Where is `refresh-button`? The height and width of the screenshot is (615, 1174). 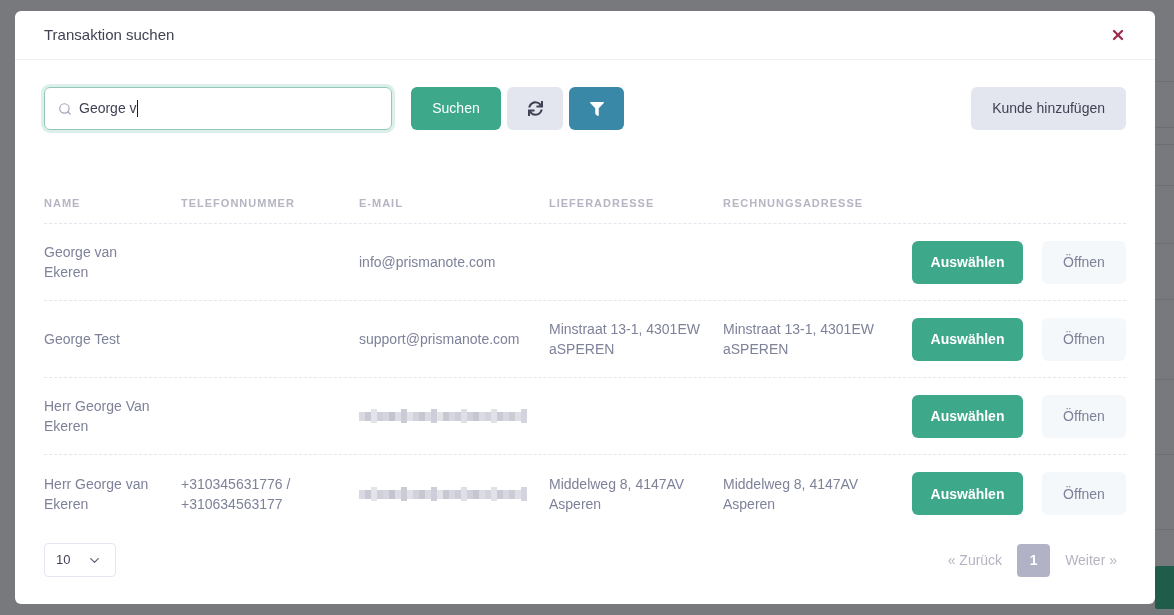 refresh-button is located at coordinates (535, 108).